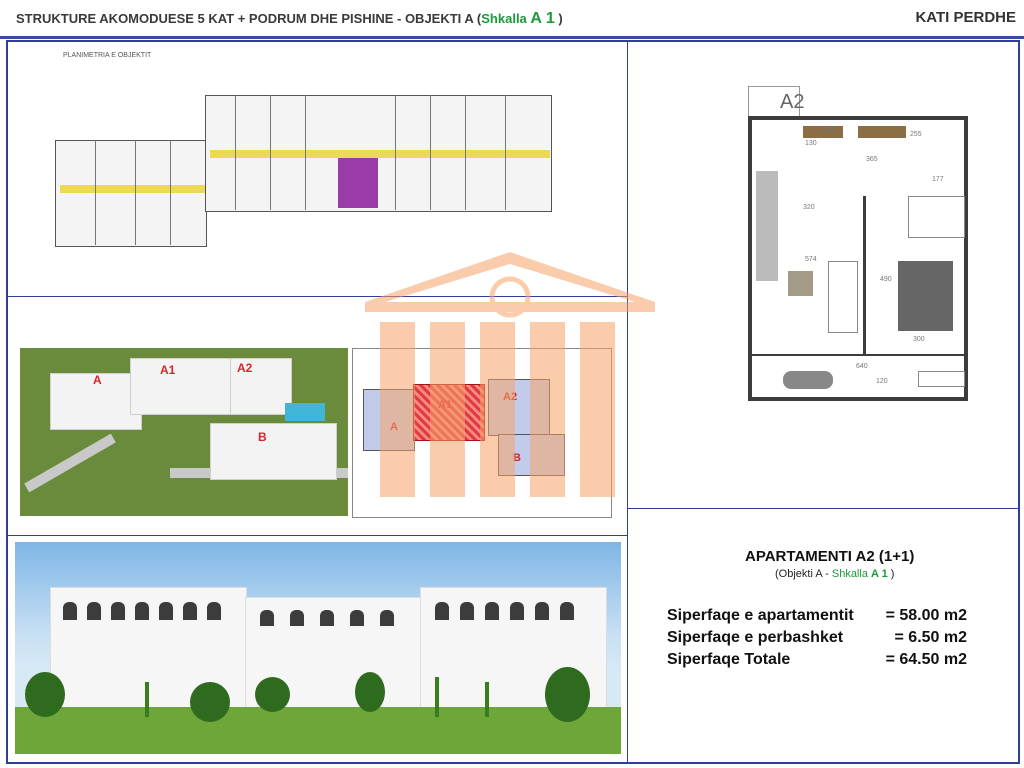 The width and height of the screenshot is (1024, 768). Describe the element at coordinates (879, 574) in the screenshot. I see `subtitle-green-bold: A 1` at that location.